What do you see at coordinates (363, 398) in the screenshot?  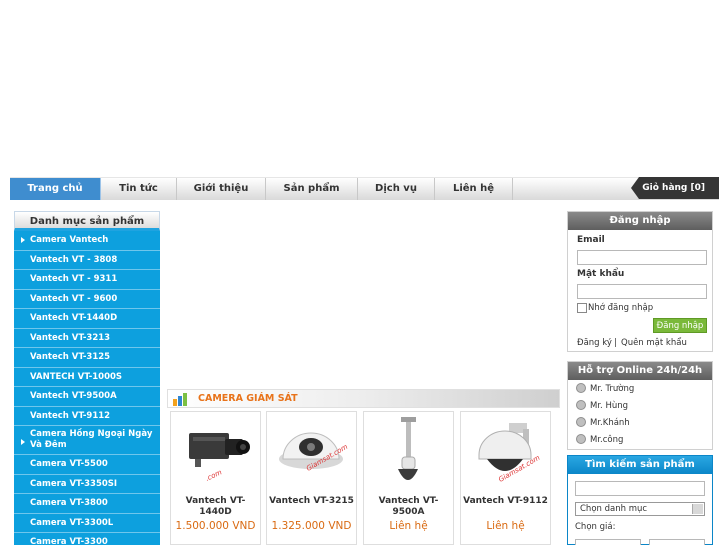 I see `product-section-header: CAMERA GIÁM SÁT` at bounding box center [363, 398].